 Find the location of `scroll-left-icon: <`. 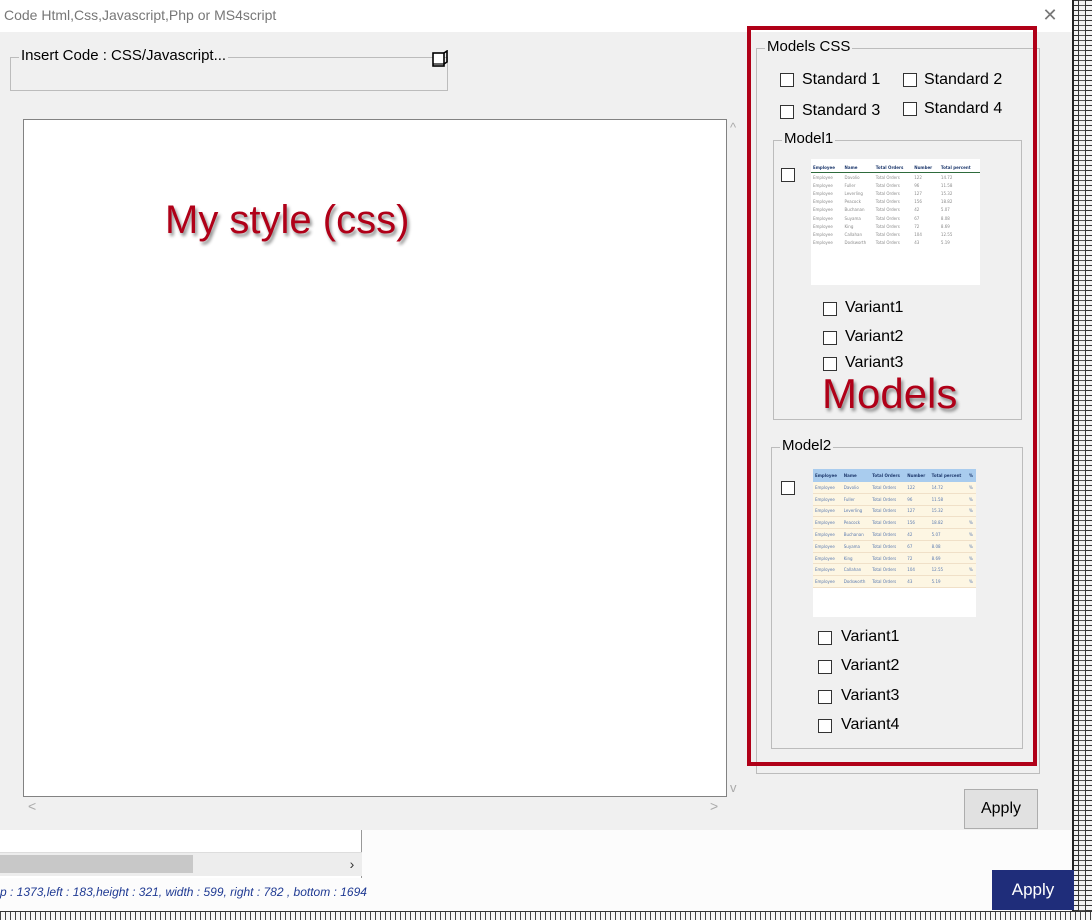

scroll-left-icon: < is located at coordinates (32, 806).